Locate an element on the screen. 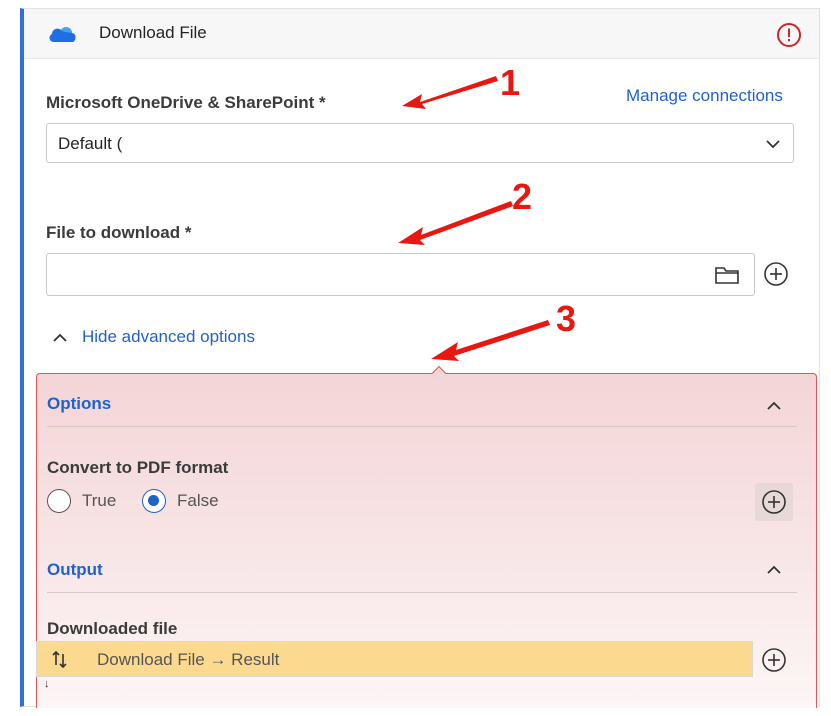  onedrive-icon is located at coordinates (62, 34).